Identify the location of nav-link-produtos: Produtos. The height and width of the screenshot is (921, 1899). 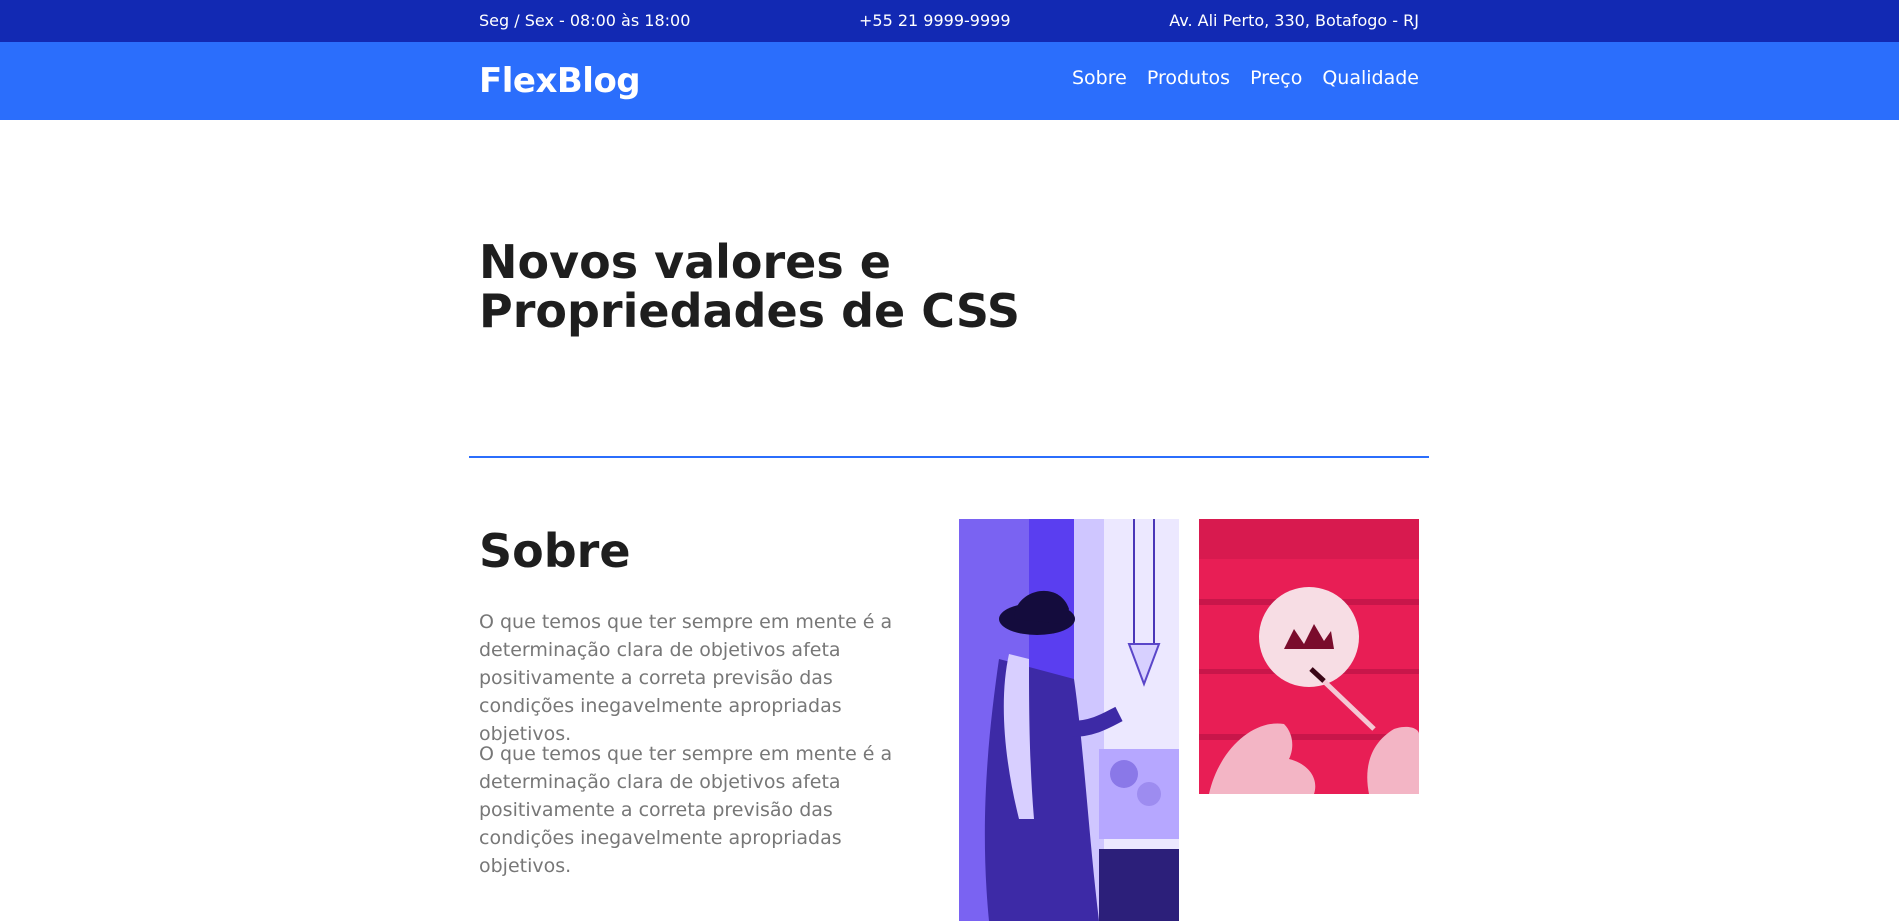
(1188, 78).